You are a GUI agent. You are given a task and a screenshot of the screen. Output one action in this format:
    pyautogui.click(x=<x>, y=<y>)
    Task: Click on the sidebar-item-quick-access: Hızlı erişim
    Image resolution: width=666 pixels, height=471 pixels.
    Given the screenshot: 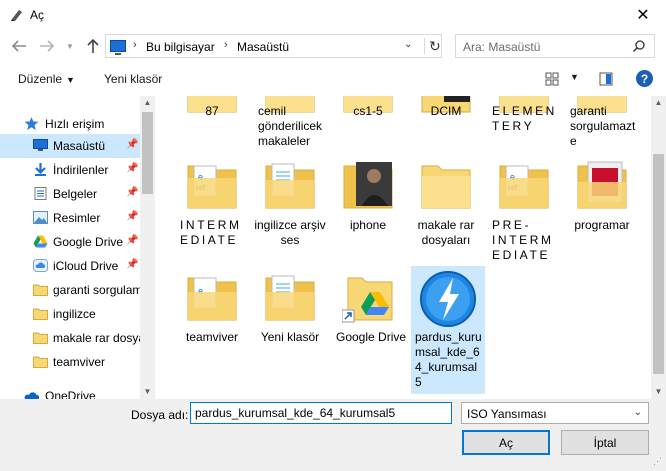 What is the action you would take?
    pyautogui.click(x=70, y=124)
    